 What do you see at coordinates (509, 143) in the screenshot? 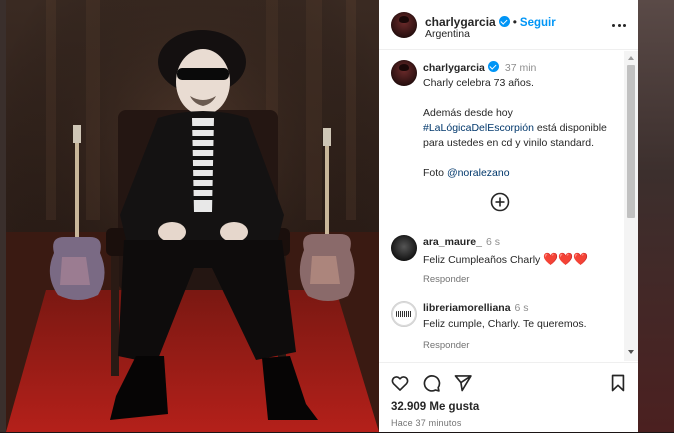
I see `caption-line: para ustedes en cd y vinilo standard.` at bounding box center [509, 143].